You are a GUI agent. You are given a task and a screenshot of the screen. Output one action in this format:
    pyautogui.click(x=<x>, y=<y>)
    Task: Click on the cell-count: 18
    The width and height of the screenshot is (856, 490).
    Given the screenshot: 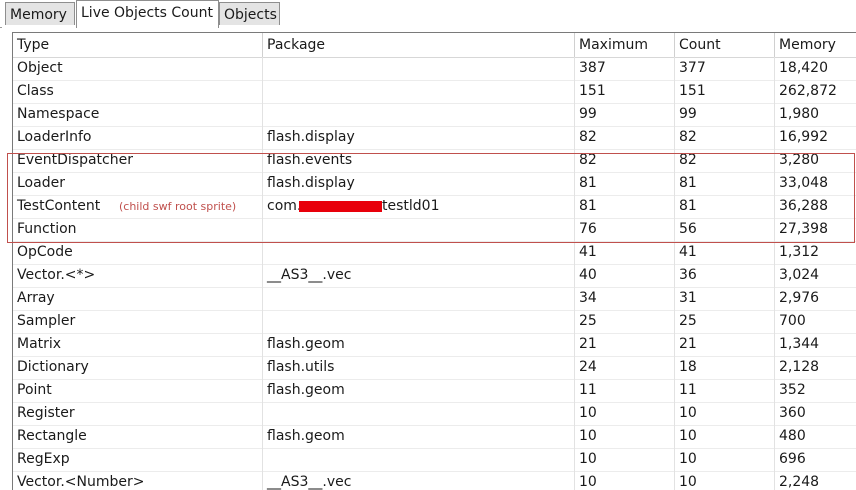 What is the action you would take?
    pyautogui.click(x=725, y=367)
    